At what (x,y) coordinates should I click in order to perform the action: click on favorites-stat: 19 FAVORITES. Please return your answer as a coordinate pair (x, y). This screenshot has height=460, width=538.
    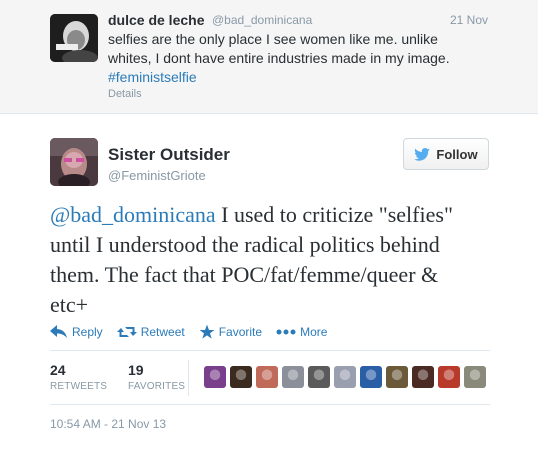
    Looking at the image, I should click on (156, 377).